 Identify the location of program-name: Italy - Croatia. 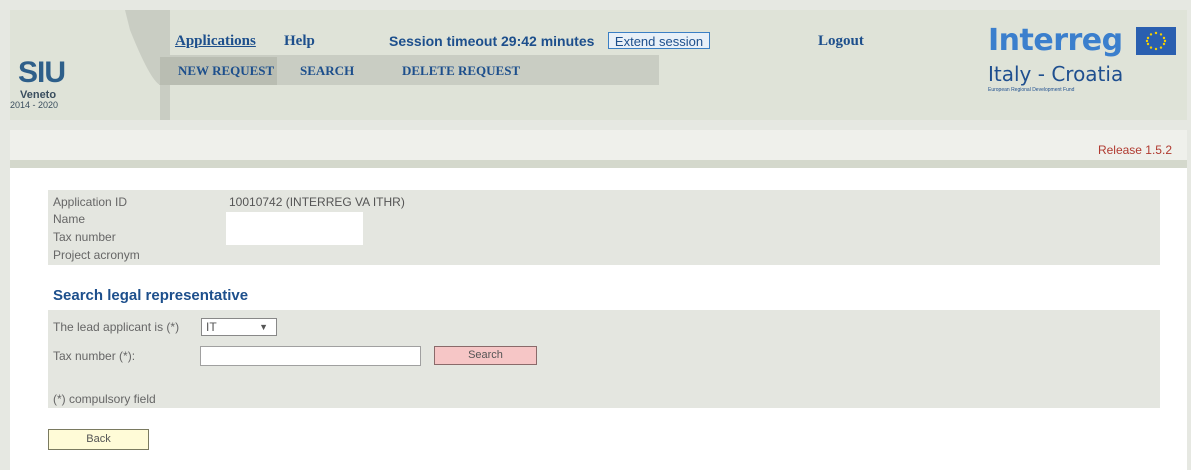
(1056, 74).